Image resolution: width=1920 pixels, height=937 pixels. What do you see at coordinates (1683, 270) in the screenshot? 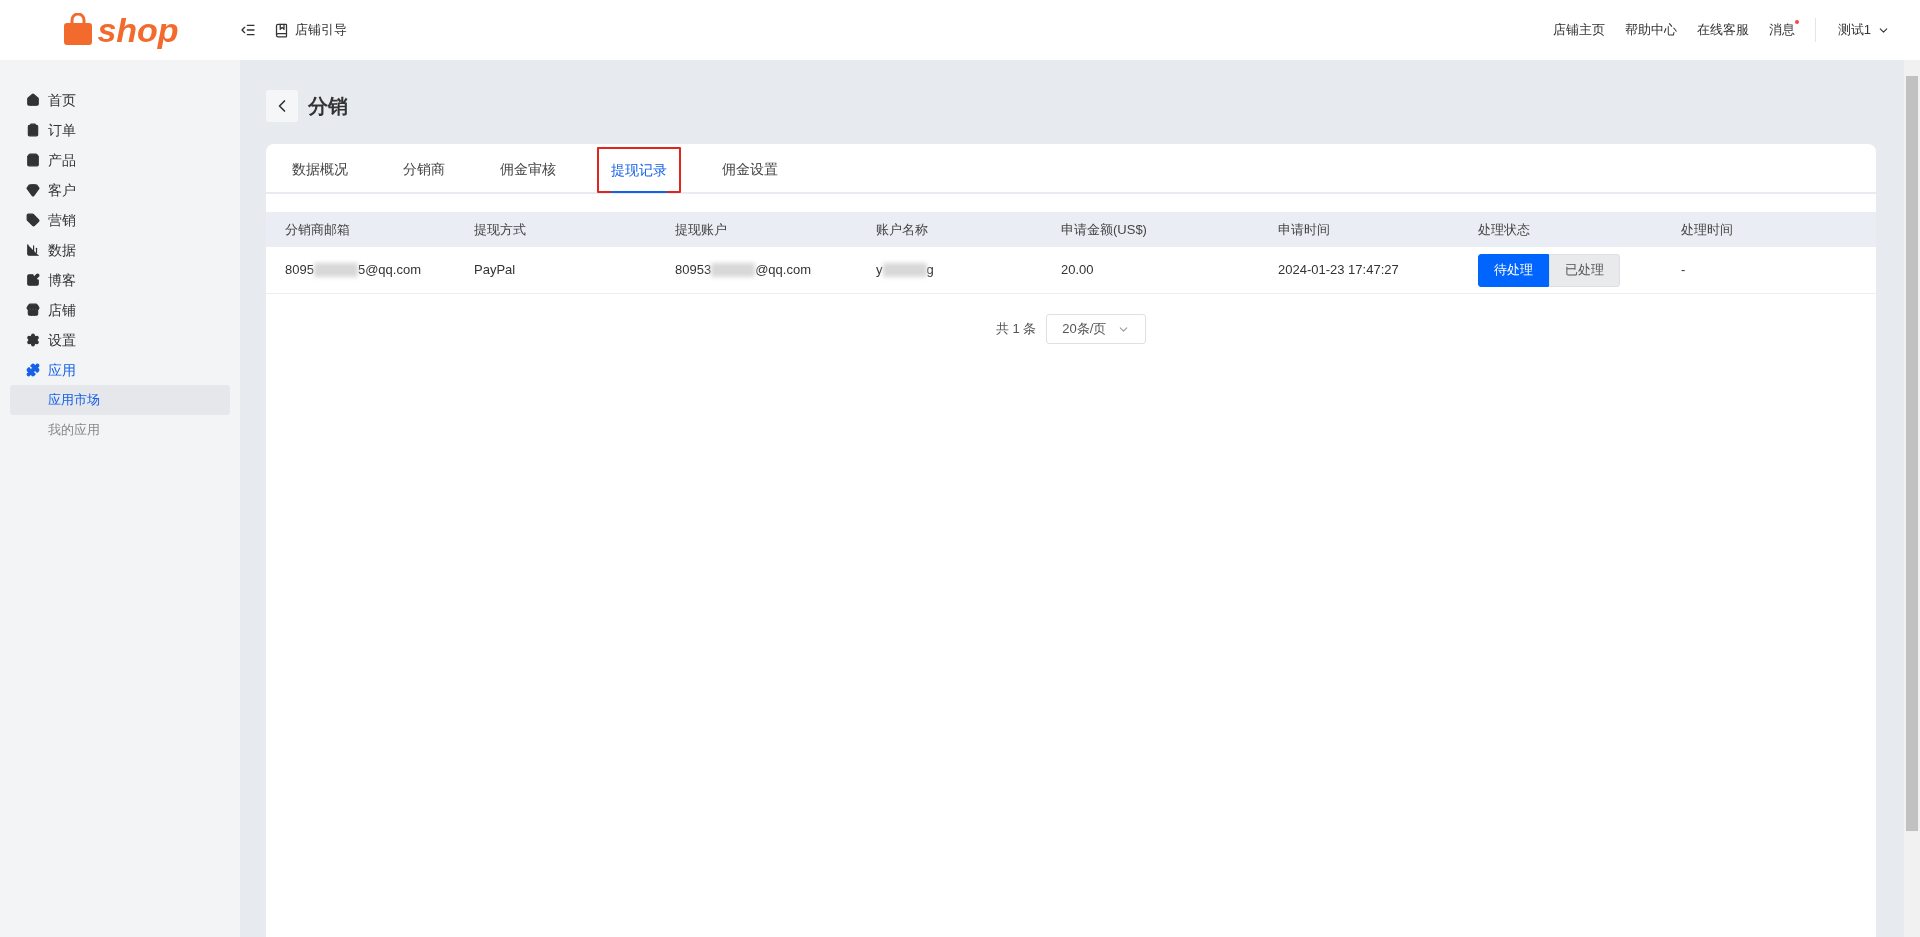
I see `table-cell: -` at bounding box center [1683, 270].